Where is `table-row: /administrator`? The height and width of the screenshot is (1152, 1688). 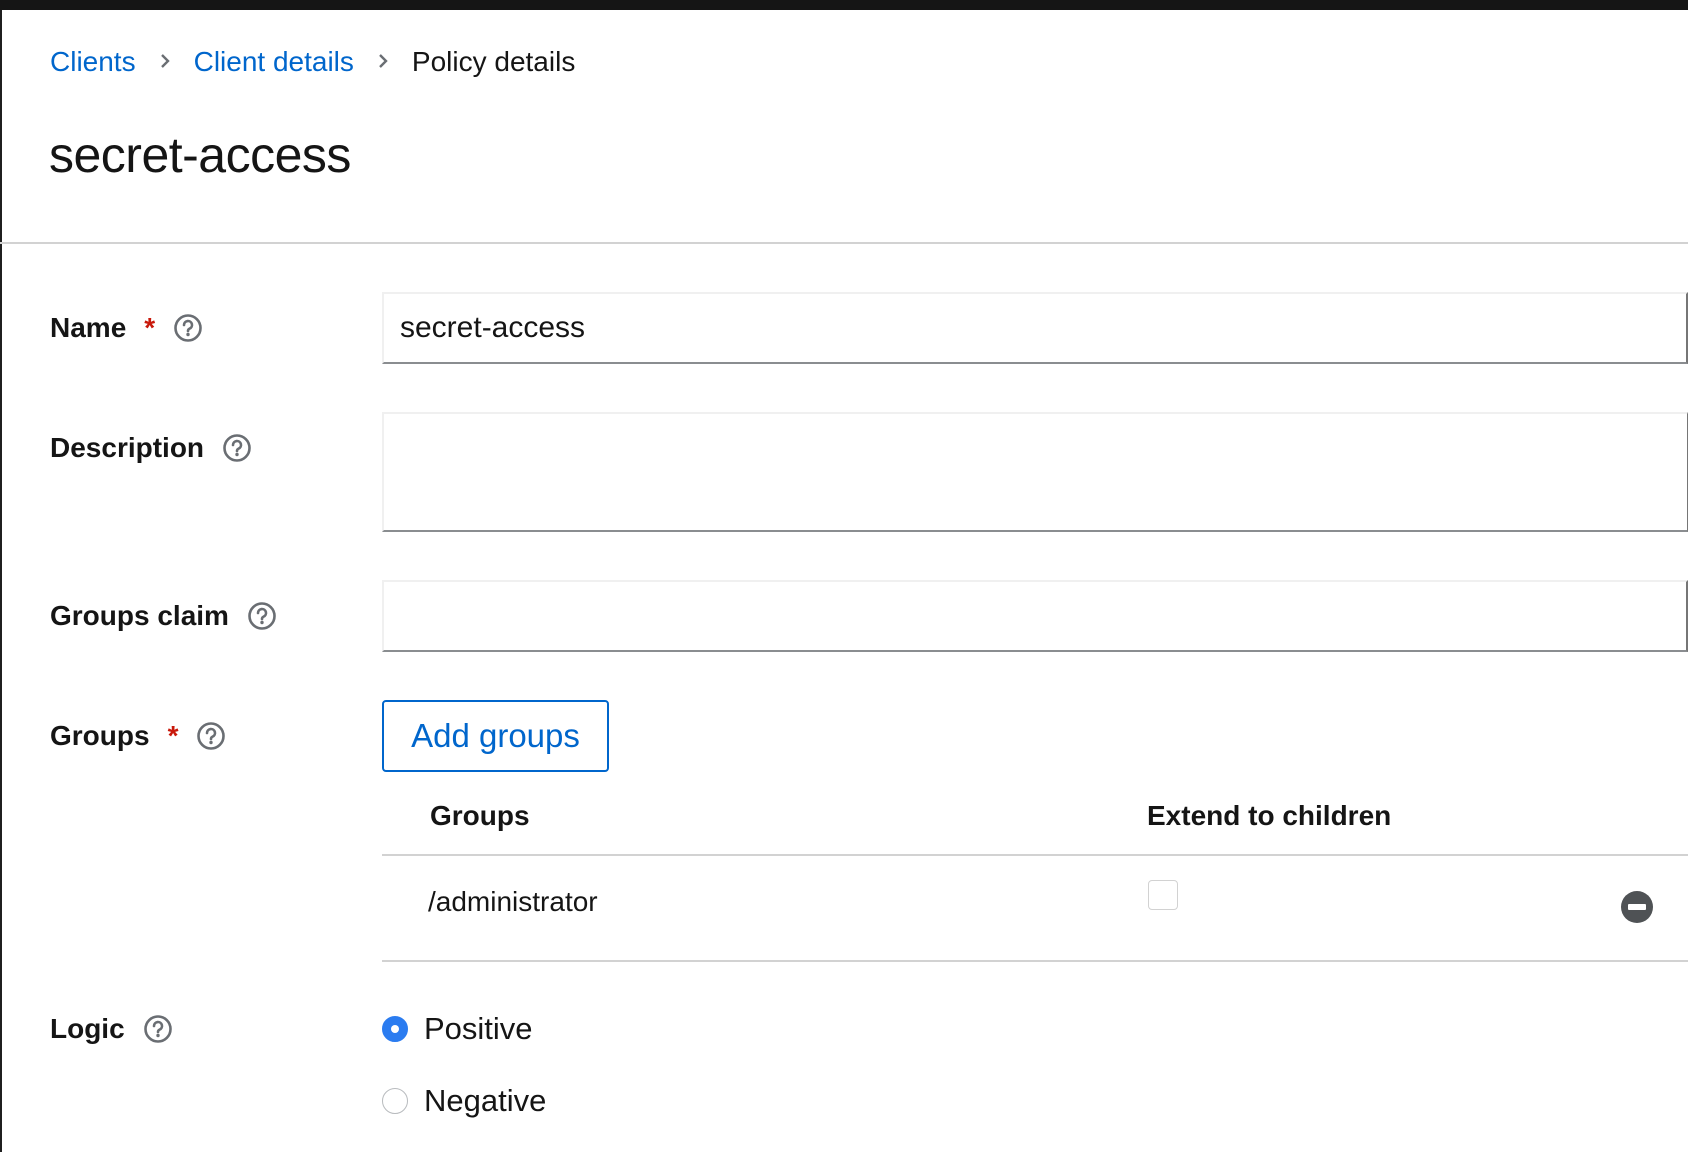 table-row: /administrator is located at coordinates (1035, 908).